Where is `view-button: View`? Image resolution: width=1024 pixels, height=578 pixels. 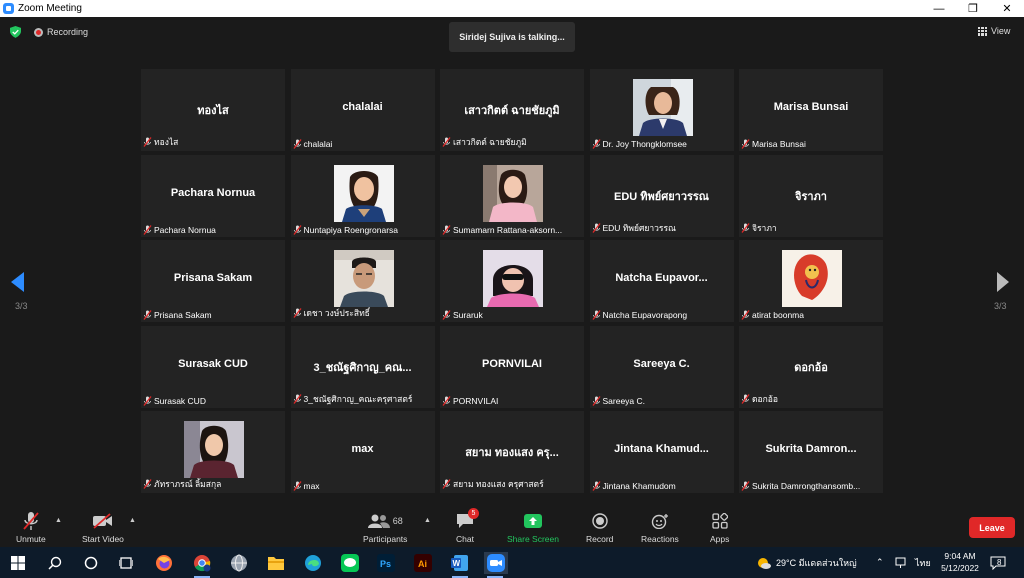
view-button: View is located at coordinates (994, 31).